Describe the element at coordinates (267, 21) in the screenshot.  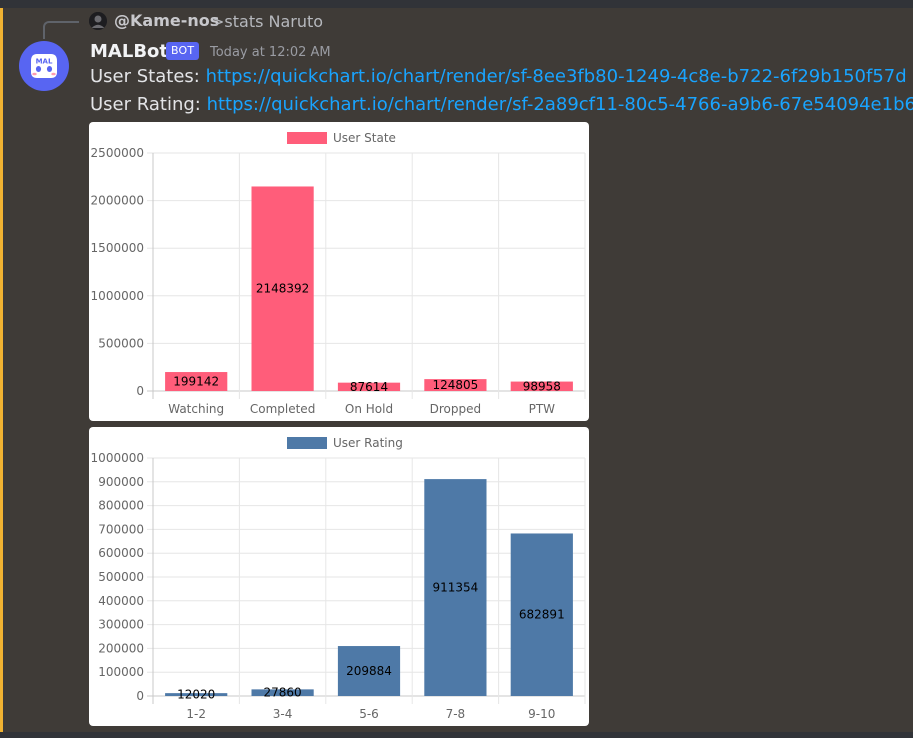
I see `reply-message-preview: >stats Naruto` at that location.